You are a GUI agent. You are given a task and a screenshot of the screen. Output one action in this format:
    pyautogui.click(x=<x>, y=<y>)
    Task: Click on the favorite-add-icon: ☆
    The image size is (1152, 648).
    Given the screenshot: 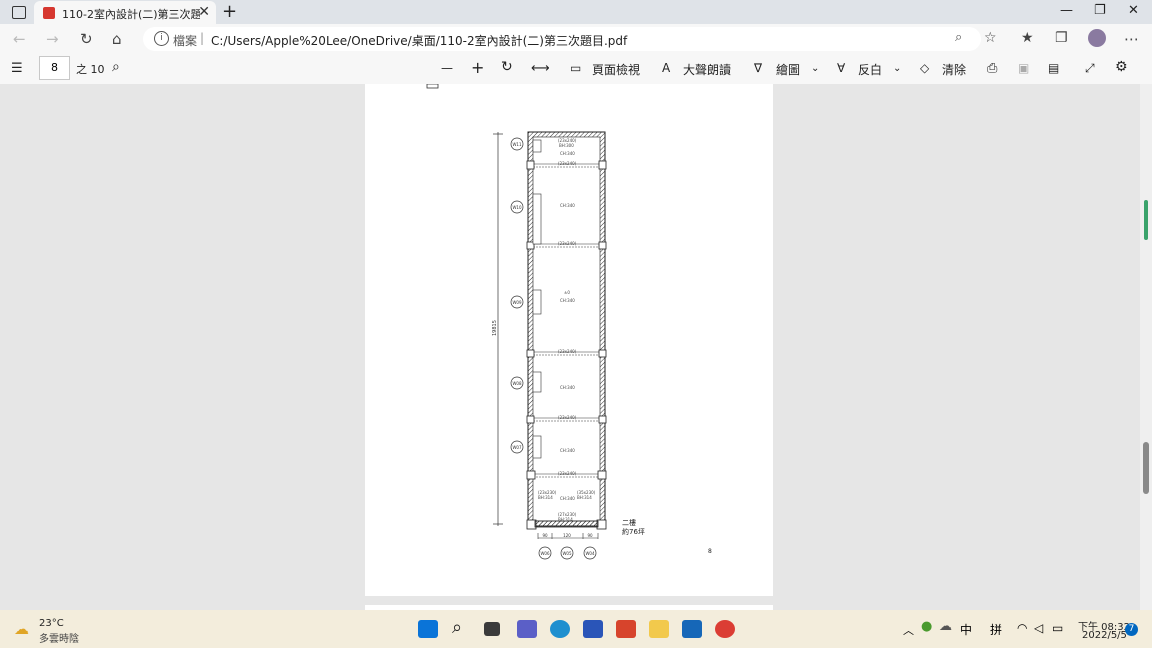 What is the action you would take?
    pyautogui.click(x=990, y=38)
    